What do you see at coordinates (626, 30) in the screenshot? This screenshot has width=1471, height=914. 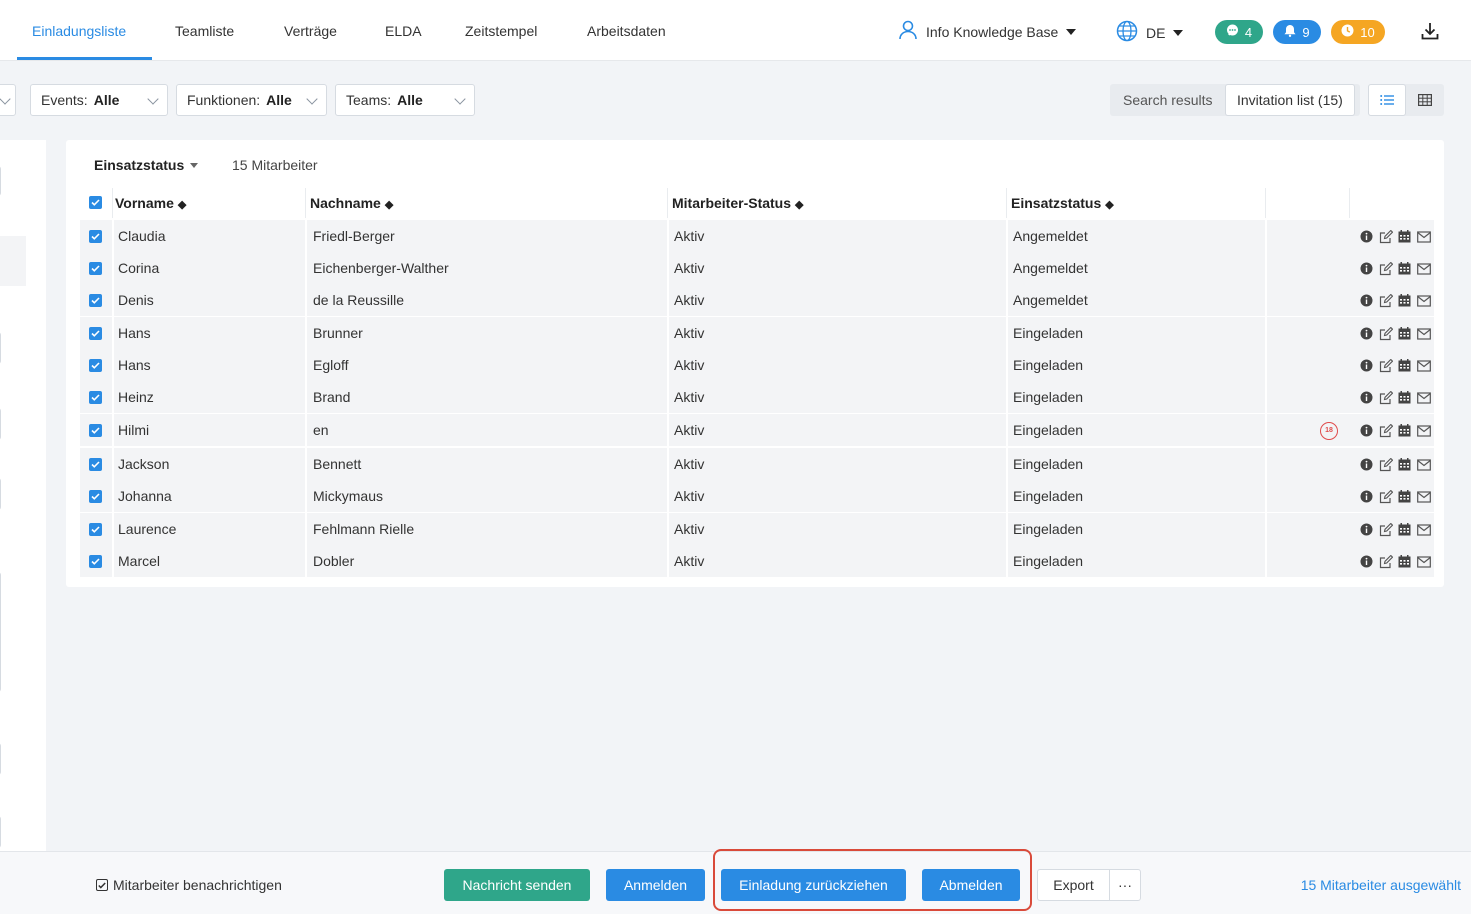 I see `tab-arbeitsdaten: Arbeitsdaten` at bounding box center [626, 30].